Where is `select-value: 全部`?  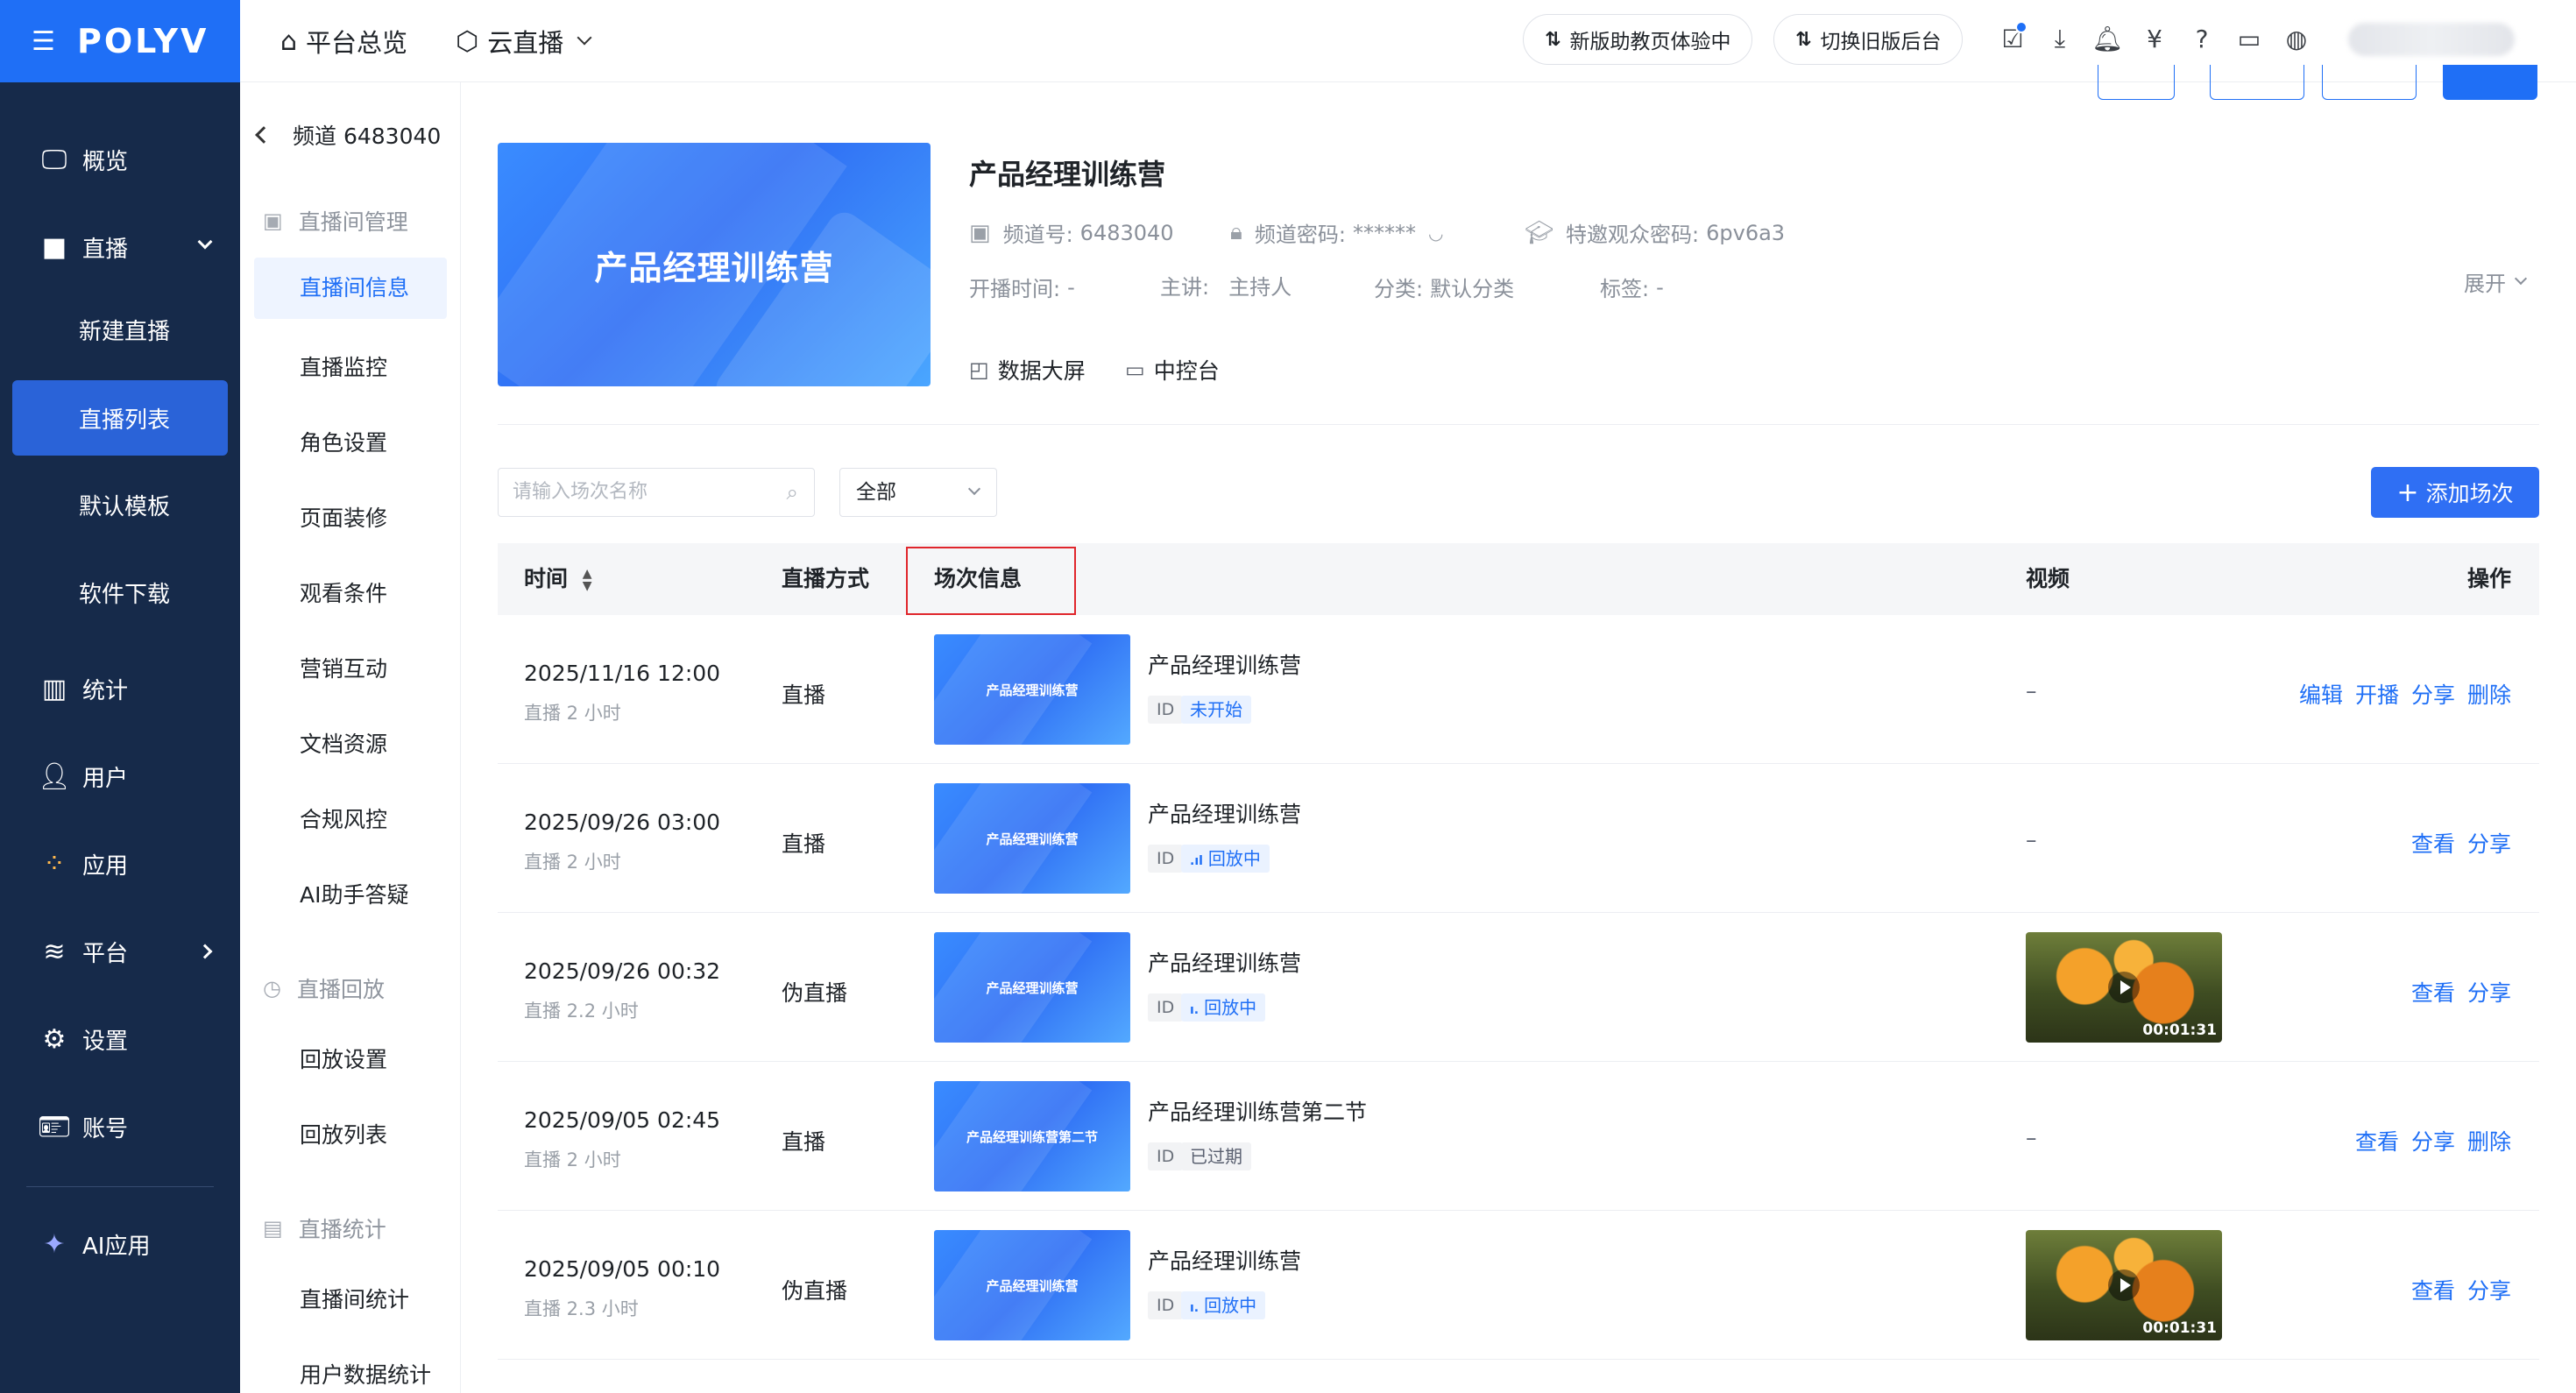 select-value: 全部 is located at coordinates (876, 493).